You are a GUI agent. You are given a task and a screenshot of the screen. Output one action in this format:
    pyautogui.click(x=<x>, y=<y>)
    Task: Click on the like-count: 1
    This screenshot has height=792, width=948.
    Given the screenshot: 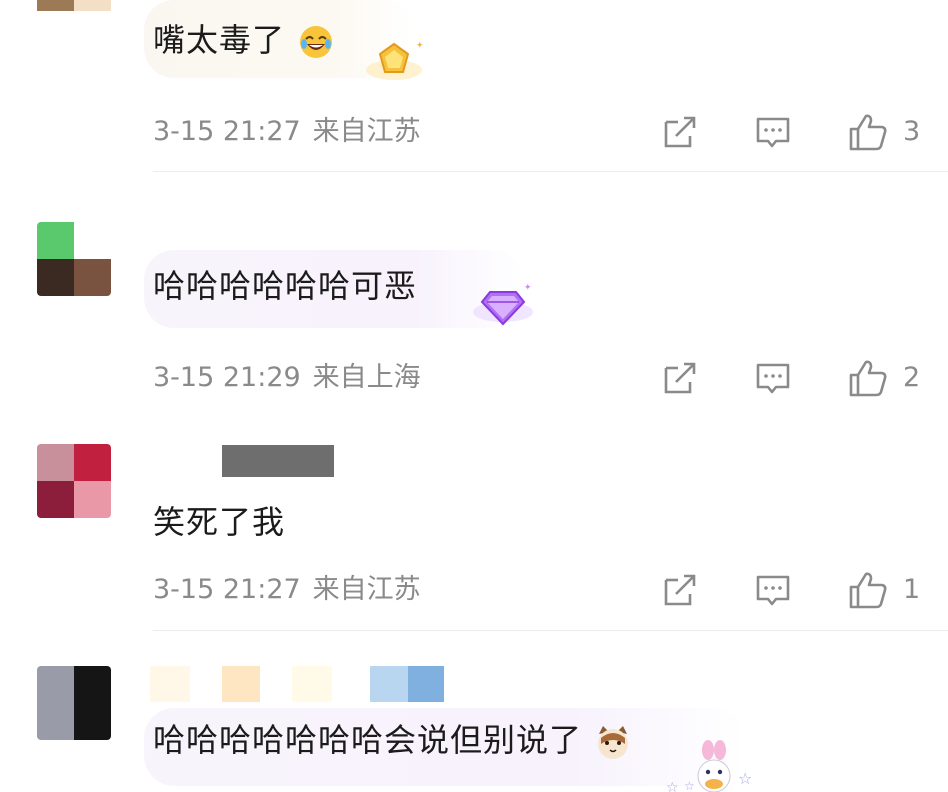 What is the action you would take?
    pyautogui.click(x=912, y=589)
    